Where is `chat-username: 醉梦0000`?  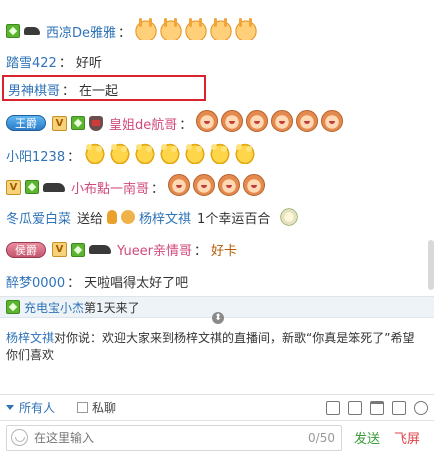
chat-username: 醉梦0000 is located at coordinates (35, 281).